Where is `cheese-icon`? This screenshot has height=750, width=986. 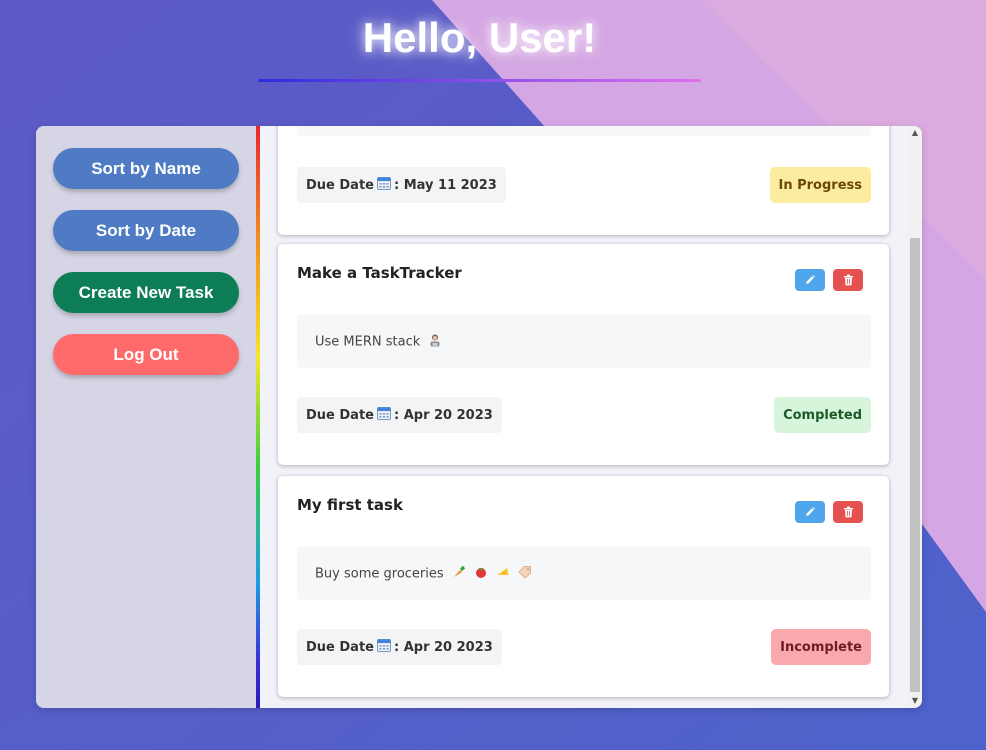
cheese-icon is located at coordinates (503, 574).